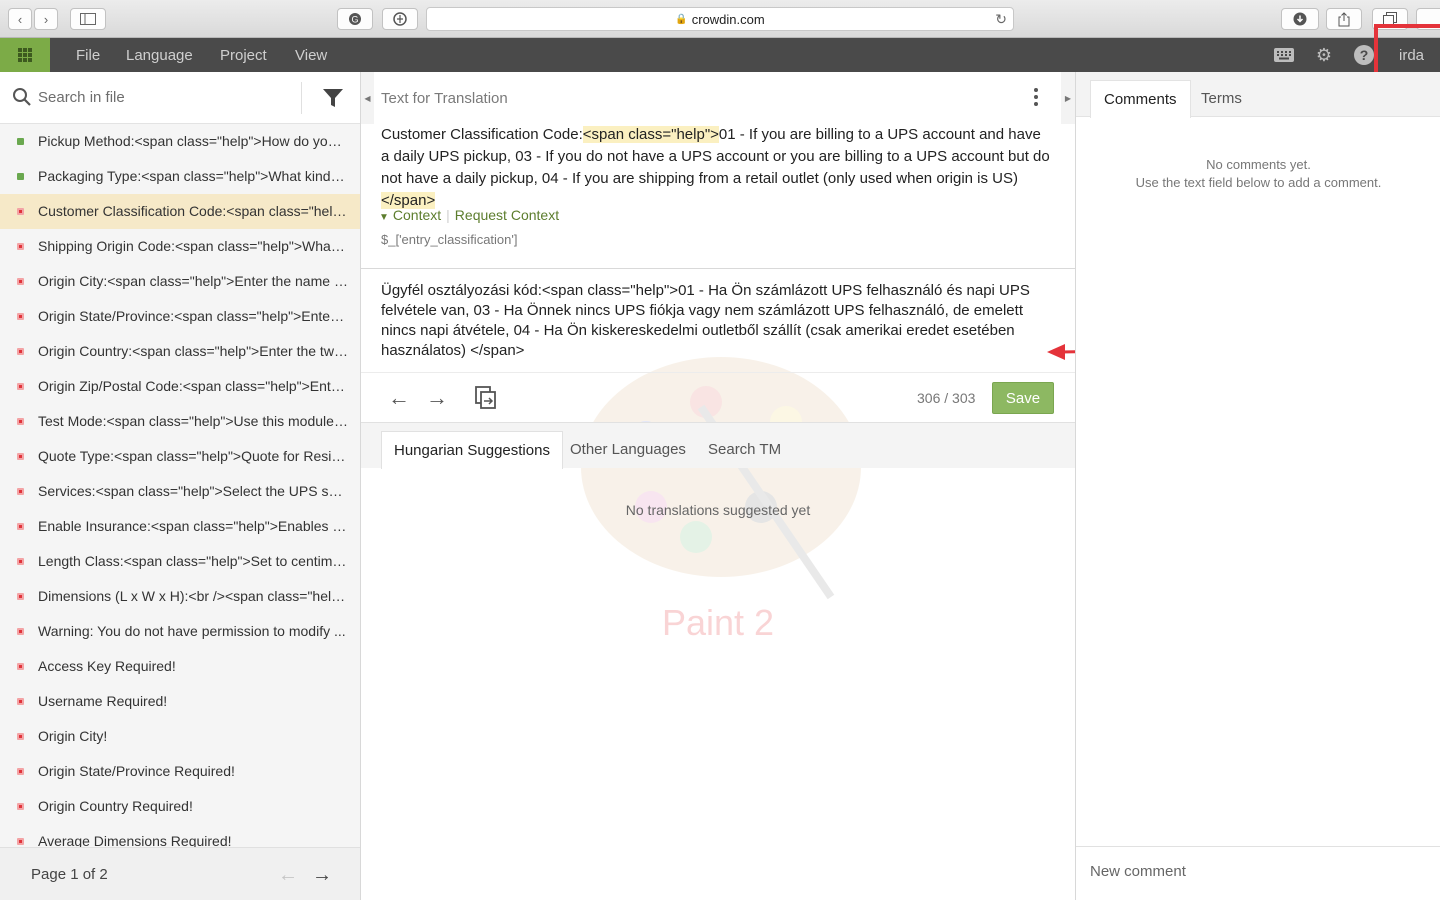 The width and height of the screenshot is (1440, 900). Describe the element at coordinates (417, 215) in the screenshot. I see `context-link: Context` at that location.